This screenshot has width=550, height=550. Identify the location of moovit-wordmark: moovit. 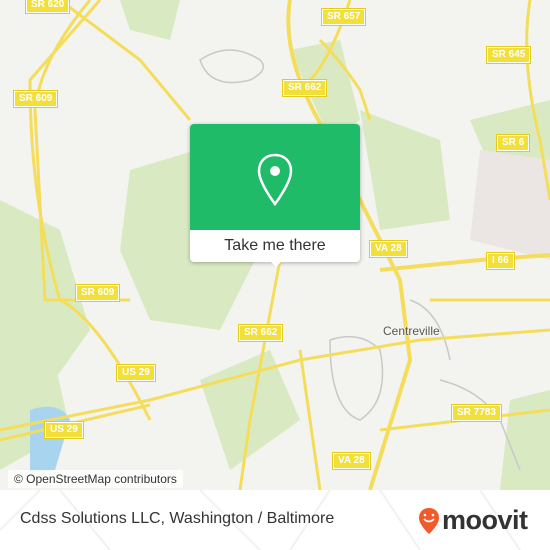
(485, 520).